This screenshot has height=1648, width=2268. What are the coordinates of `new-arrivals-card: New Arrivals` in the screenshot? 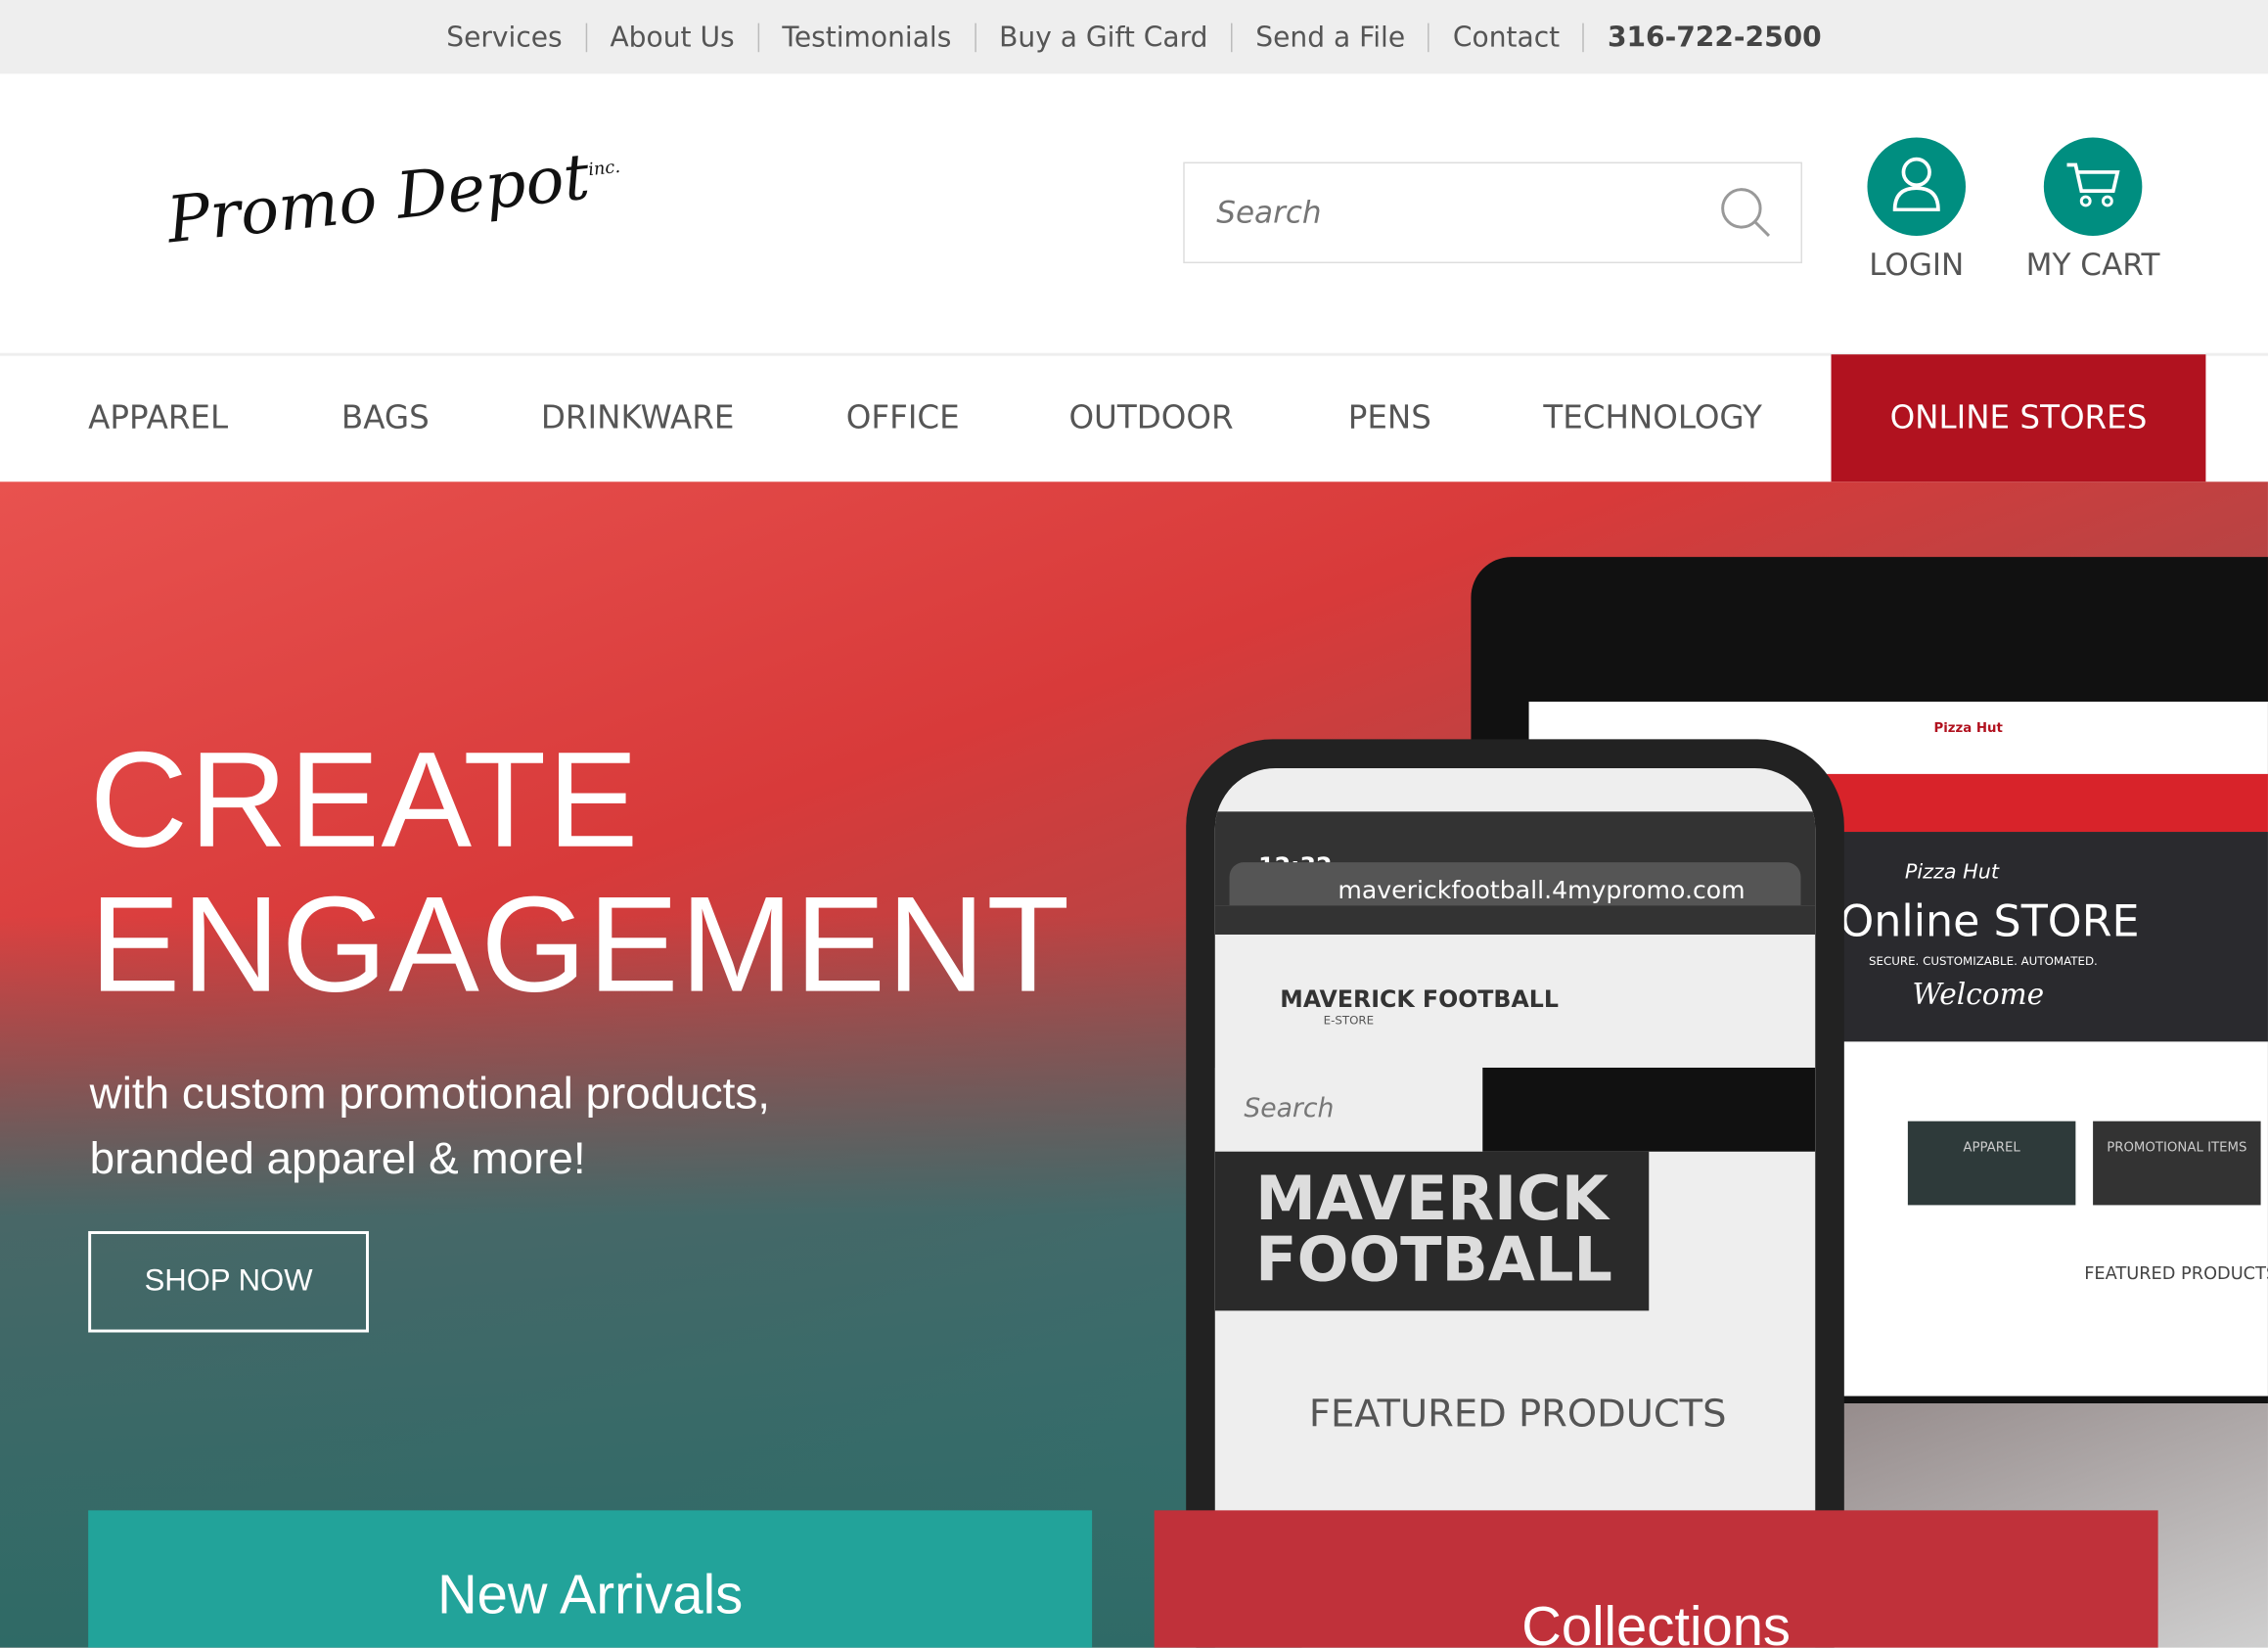 It's located at (590, 1579).